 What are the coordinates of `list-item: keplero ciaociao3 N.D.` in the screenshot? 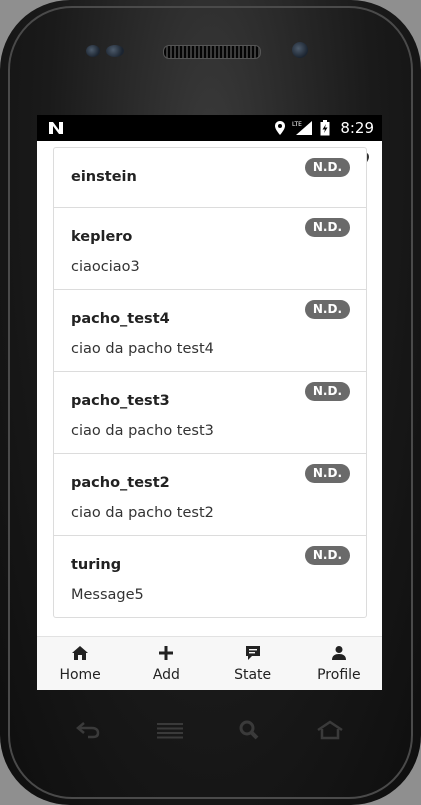 It's located at (210, 249).